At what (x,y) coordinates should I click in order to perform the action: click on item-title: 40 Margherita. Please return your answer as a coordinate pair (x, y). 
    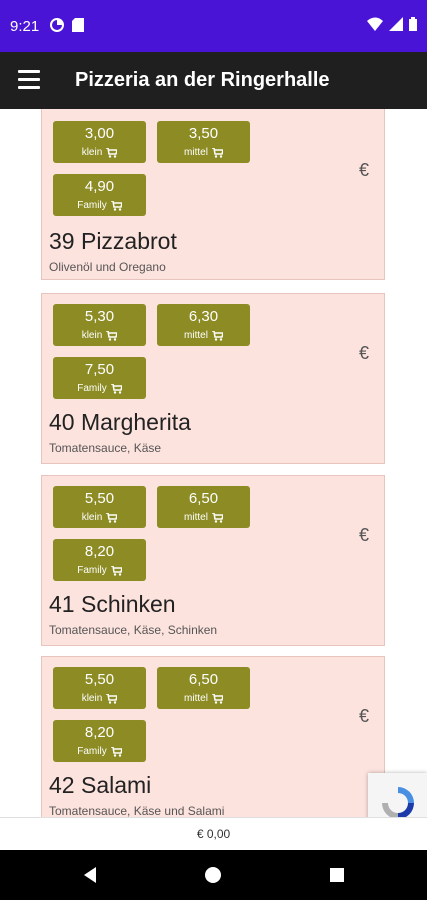
    Looking at the image, I should click on (120, 422).